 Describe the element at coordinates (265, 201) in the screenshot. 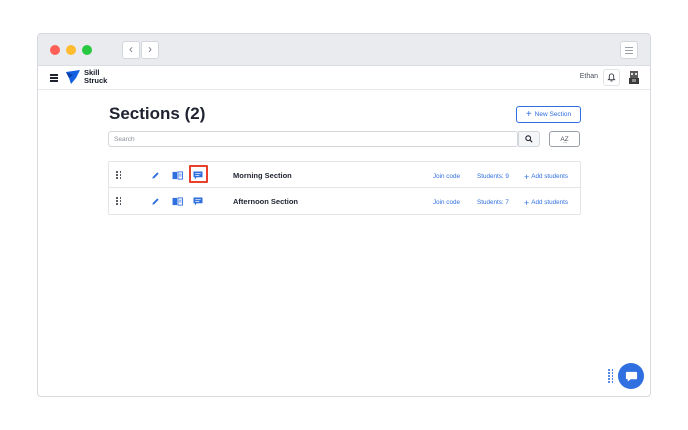

I see `section-name: Afternoon Section` at that location.